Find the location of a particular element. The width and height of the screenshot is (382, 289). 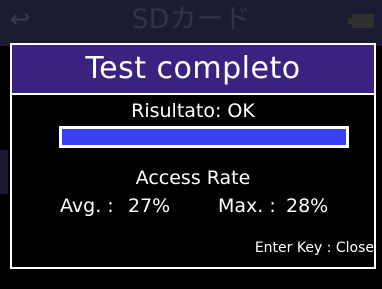

avg-label: Avg. : is located at coordinates (87, 206).